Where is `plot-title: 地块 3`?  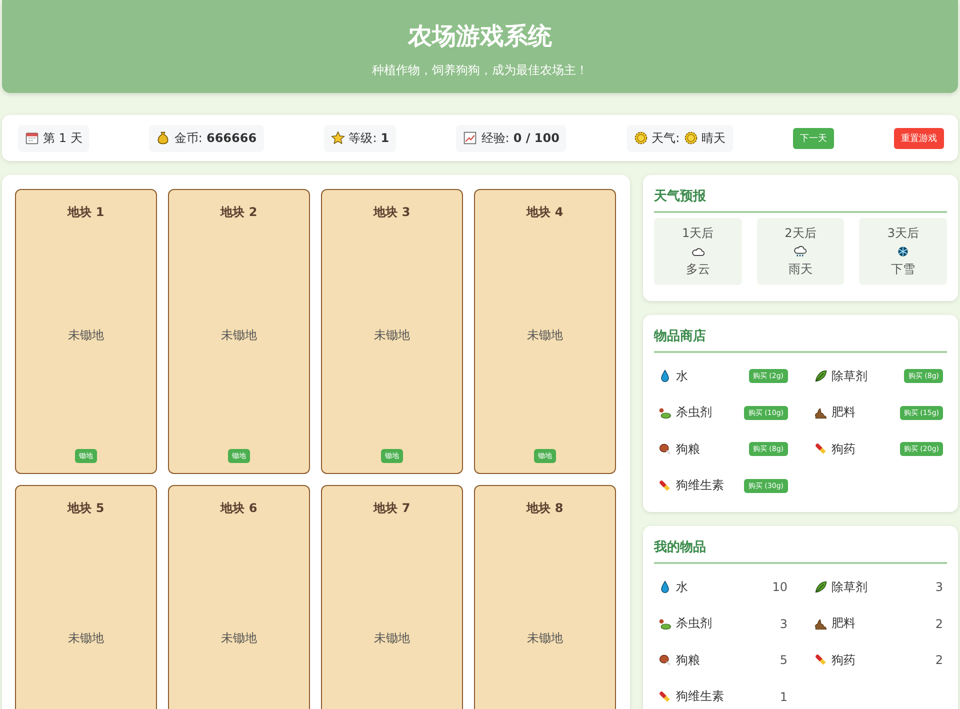 plot-title: 地块 3 is located at coordinates (392, 212).